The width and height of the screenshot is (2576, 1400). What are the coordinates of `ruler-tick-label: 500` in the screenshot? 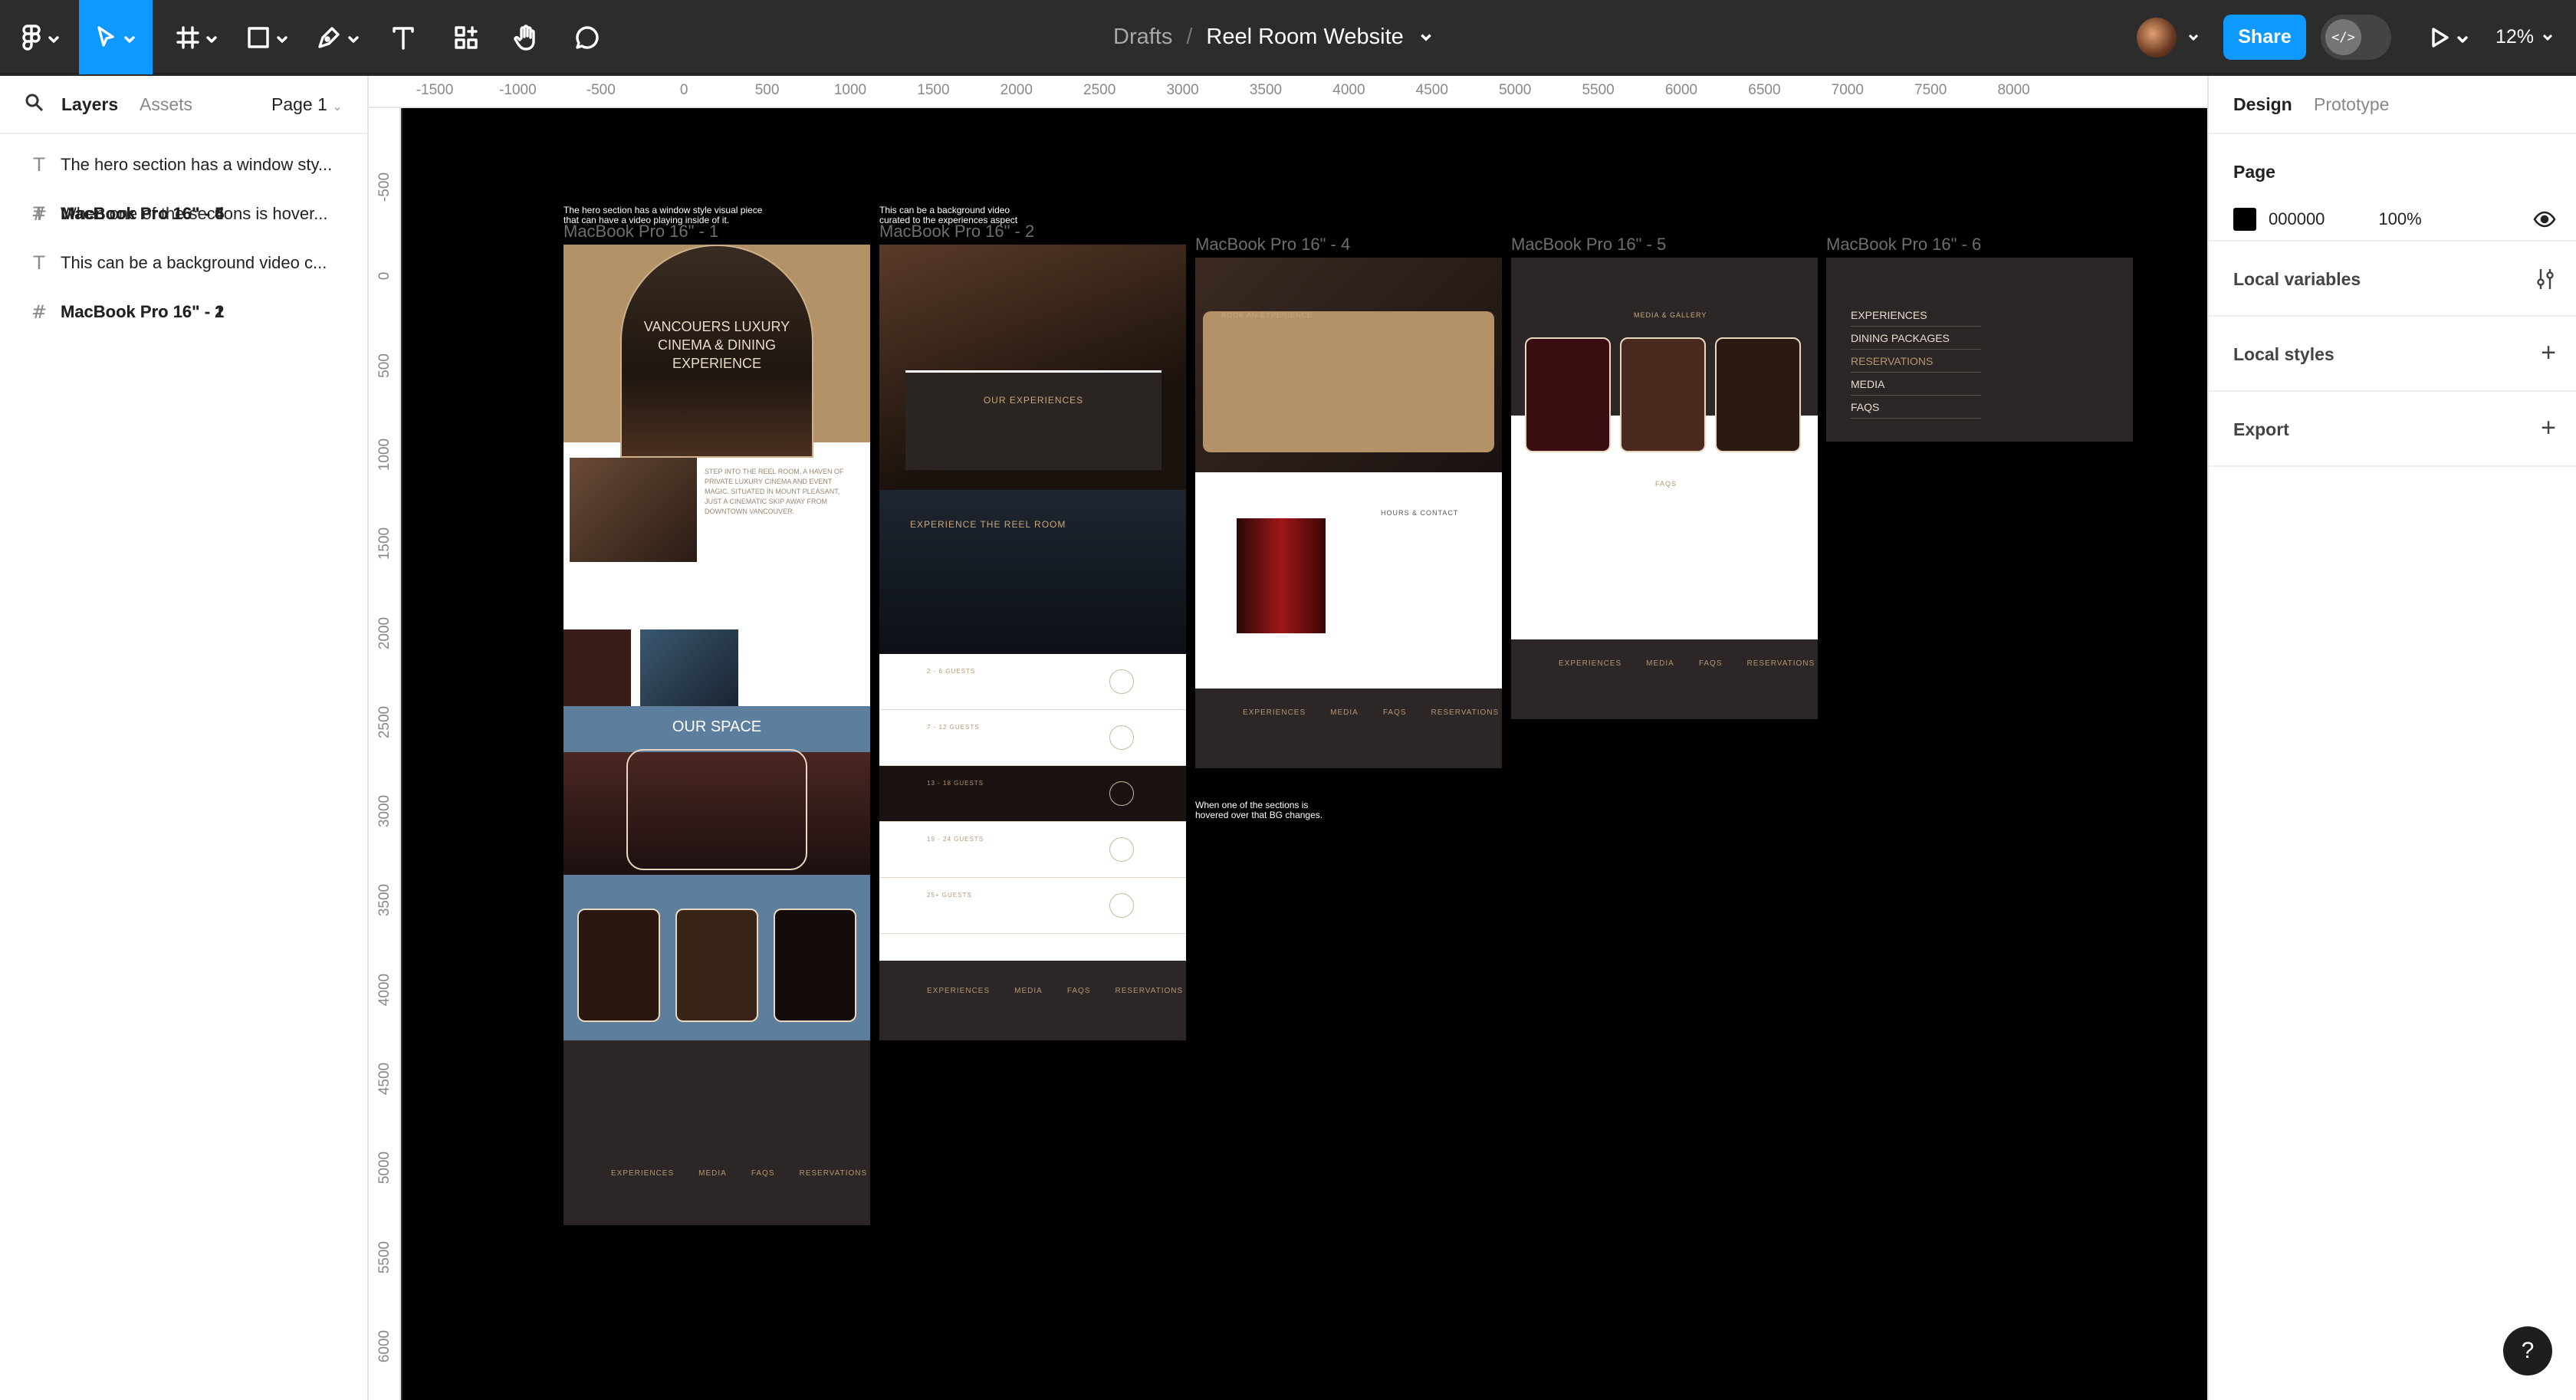 It's located at (767, 90).